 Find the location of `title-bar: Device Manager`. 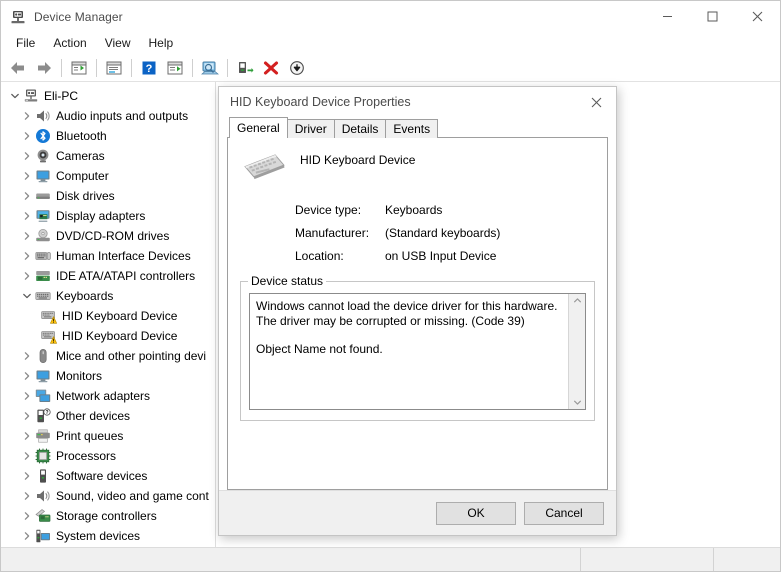

title-bar: Device Manager is located at coordinates (390, 16).